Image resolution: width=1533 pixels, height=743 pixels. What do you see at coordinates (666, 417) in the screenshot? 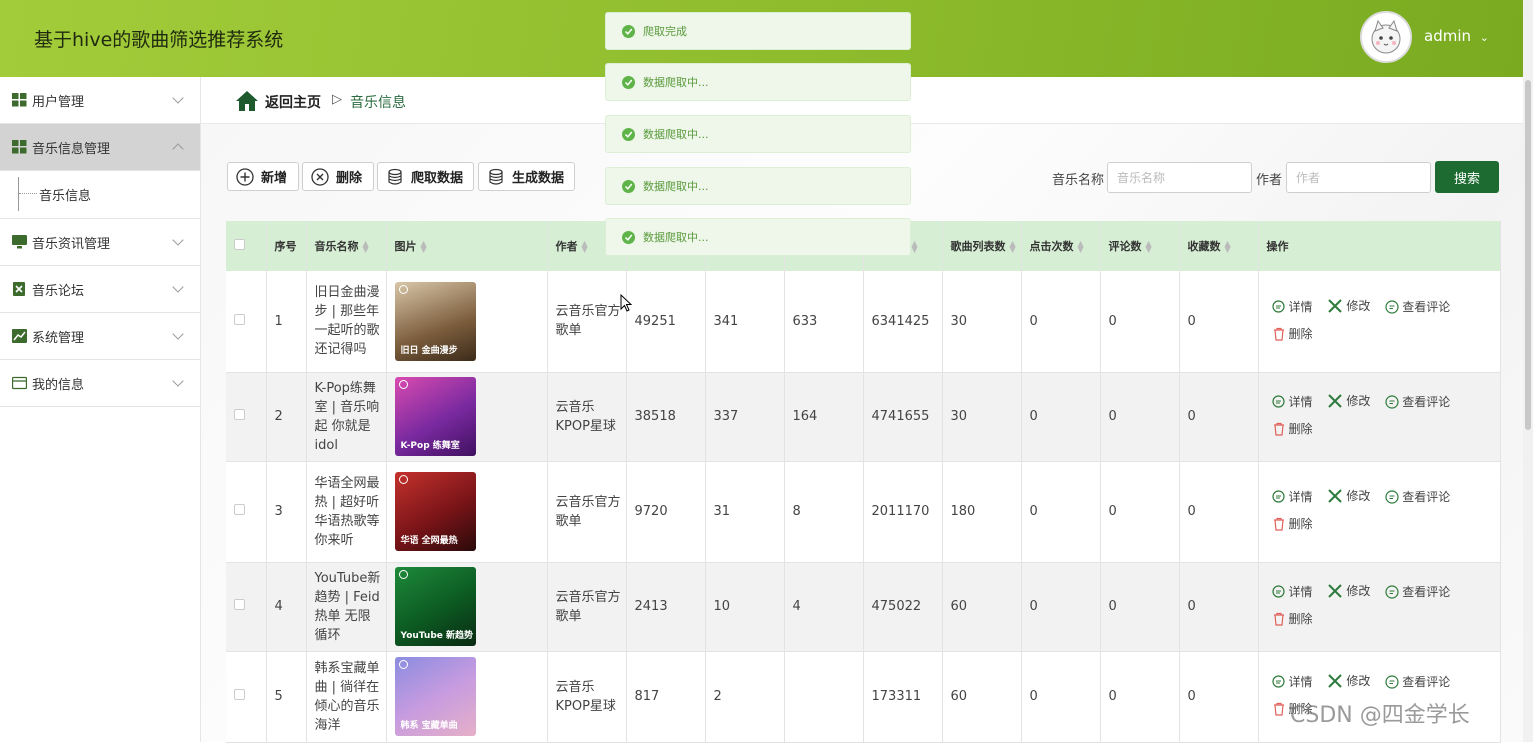
I see `cell-value: 38518` at bounding box center [666, 417].